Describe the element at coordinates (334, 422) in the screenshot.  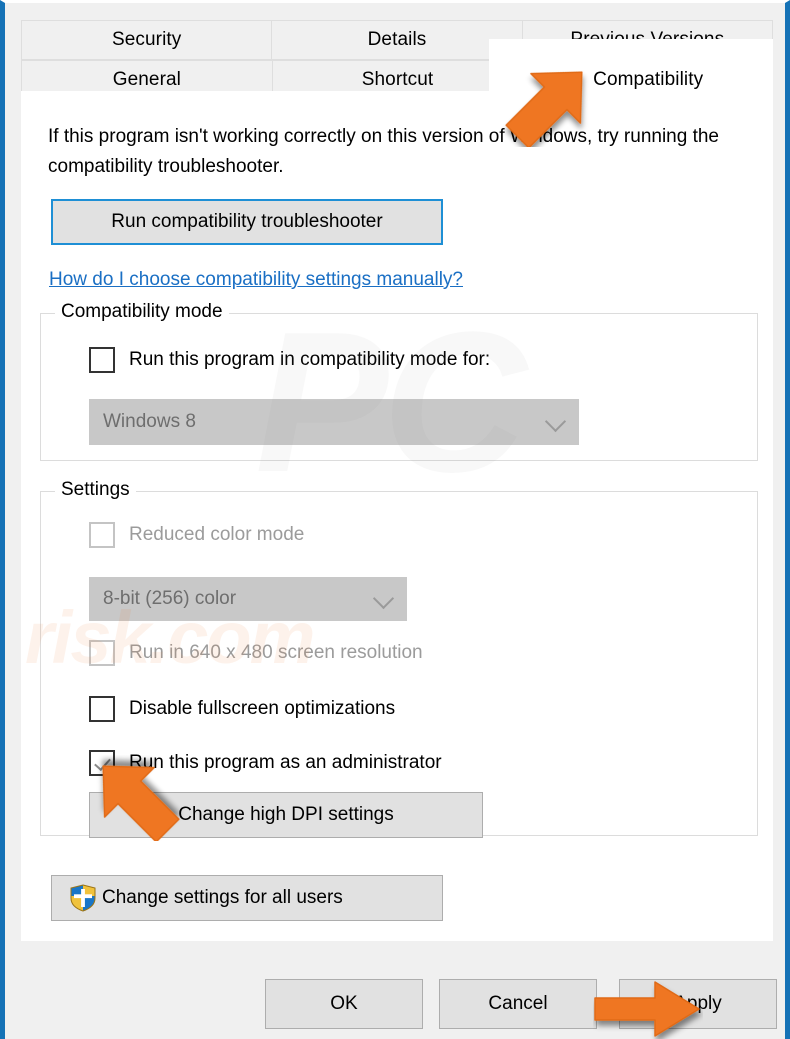
I see `os-version-select: Windows 8` at that location.